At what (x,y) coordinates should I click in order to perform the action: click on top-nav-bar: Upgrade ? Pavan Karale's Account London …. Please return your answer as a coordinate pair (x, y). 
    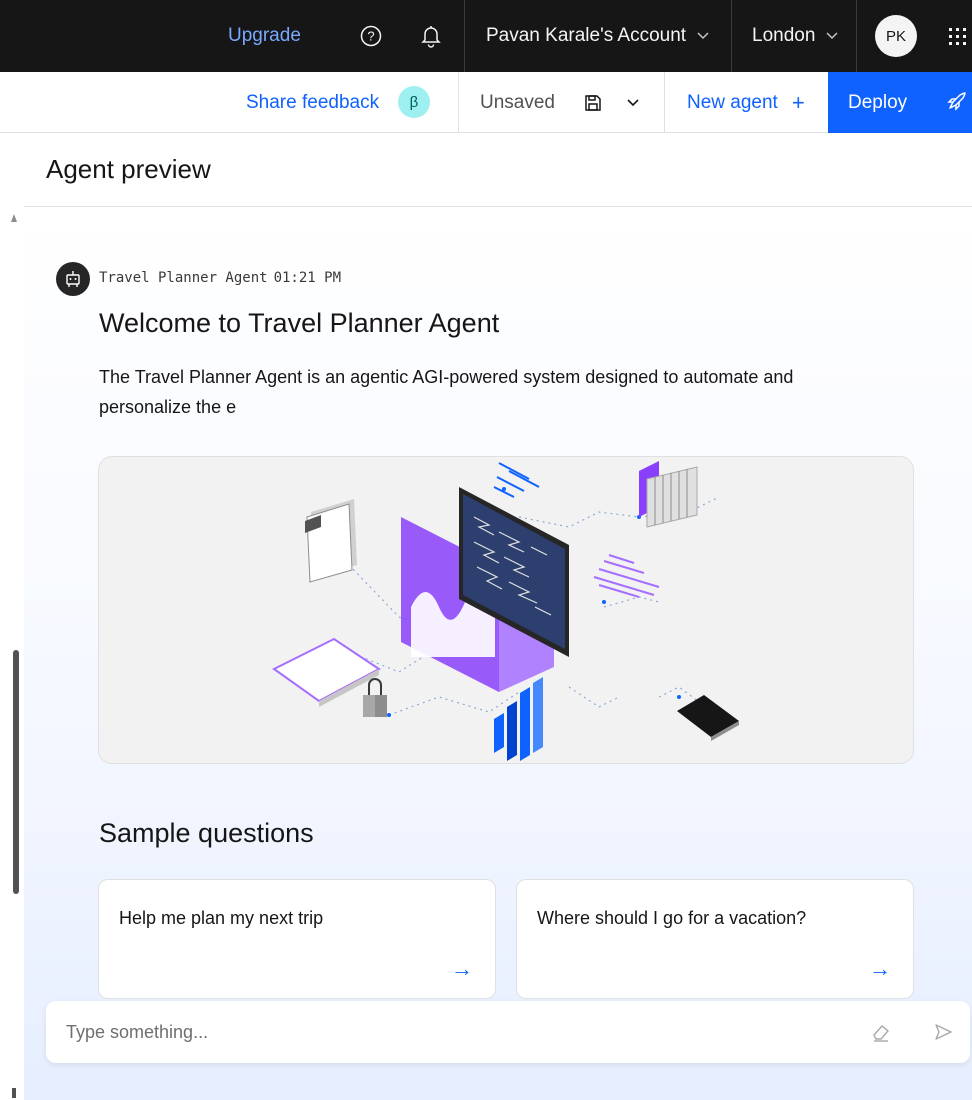
    Looking at the image, I should click on (486, 36).